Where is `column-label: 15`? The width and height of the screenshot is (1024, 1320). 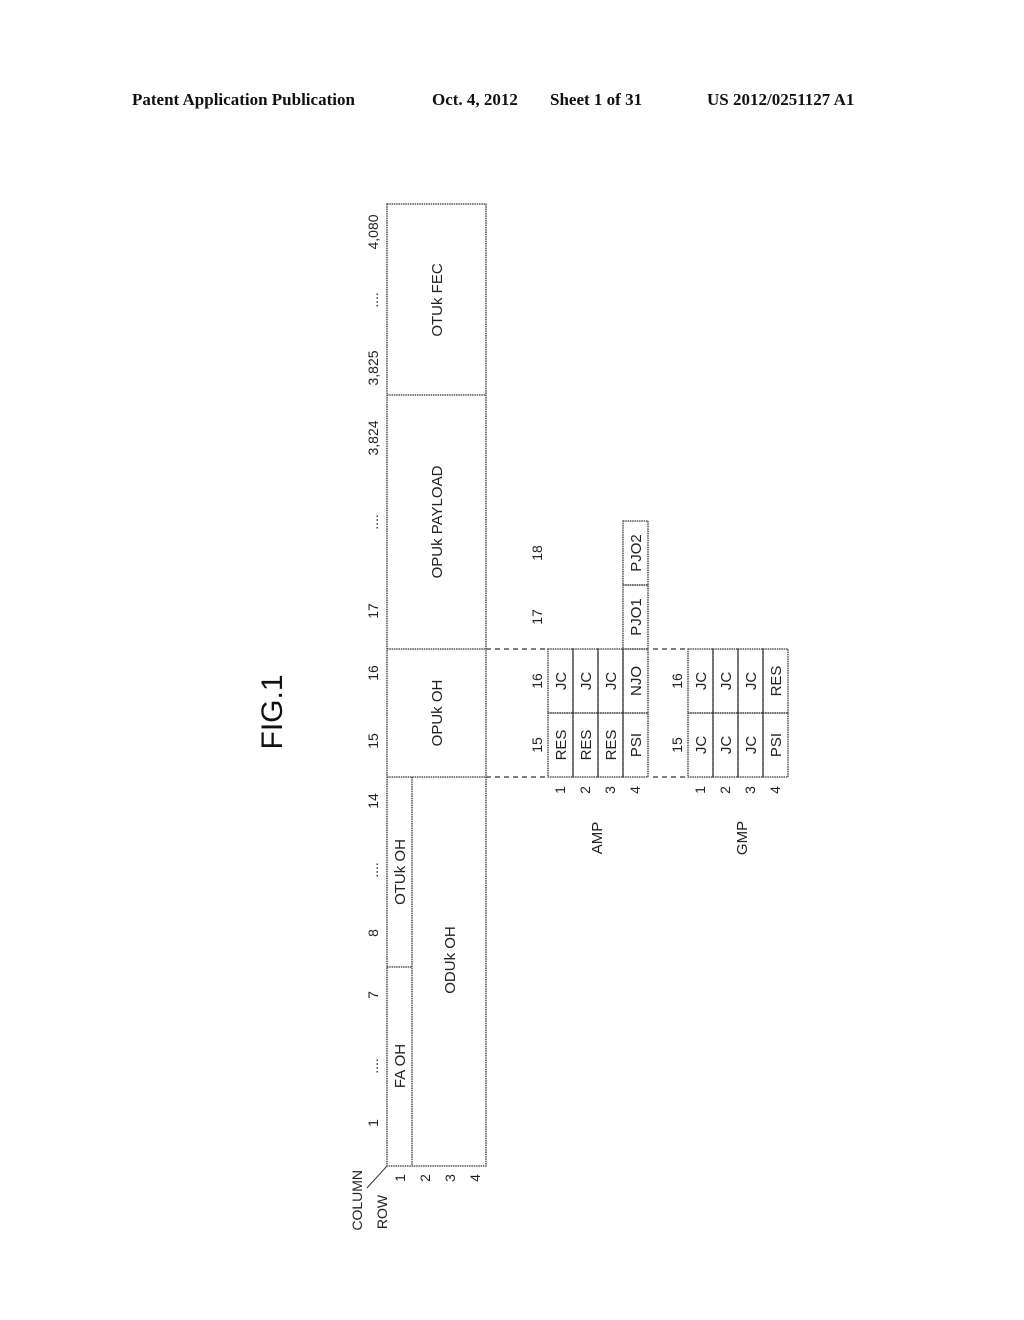
column-label: 15 is located at coordinates (373, 741).